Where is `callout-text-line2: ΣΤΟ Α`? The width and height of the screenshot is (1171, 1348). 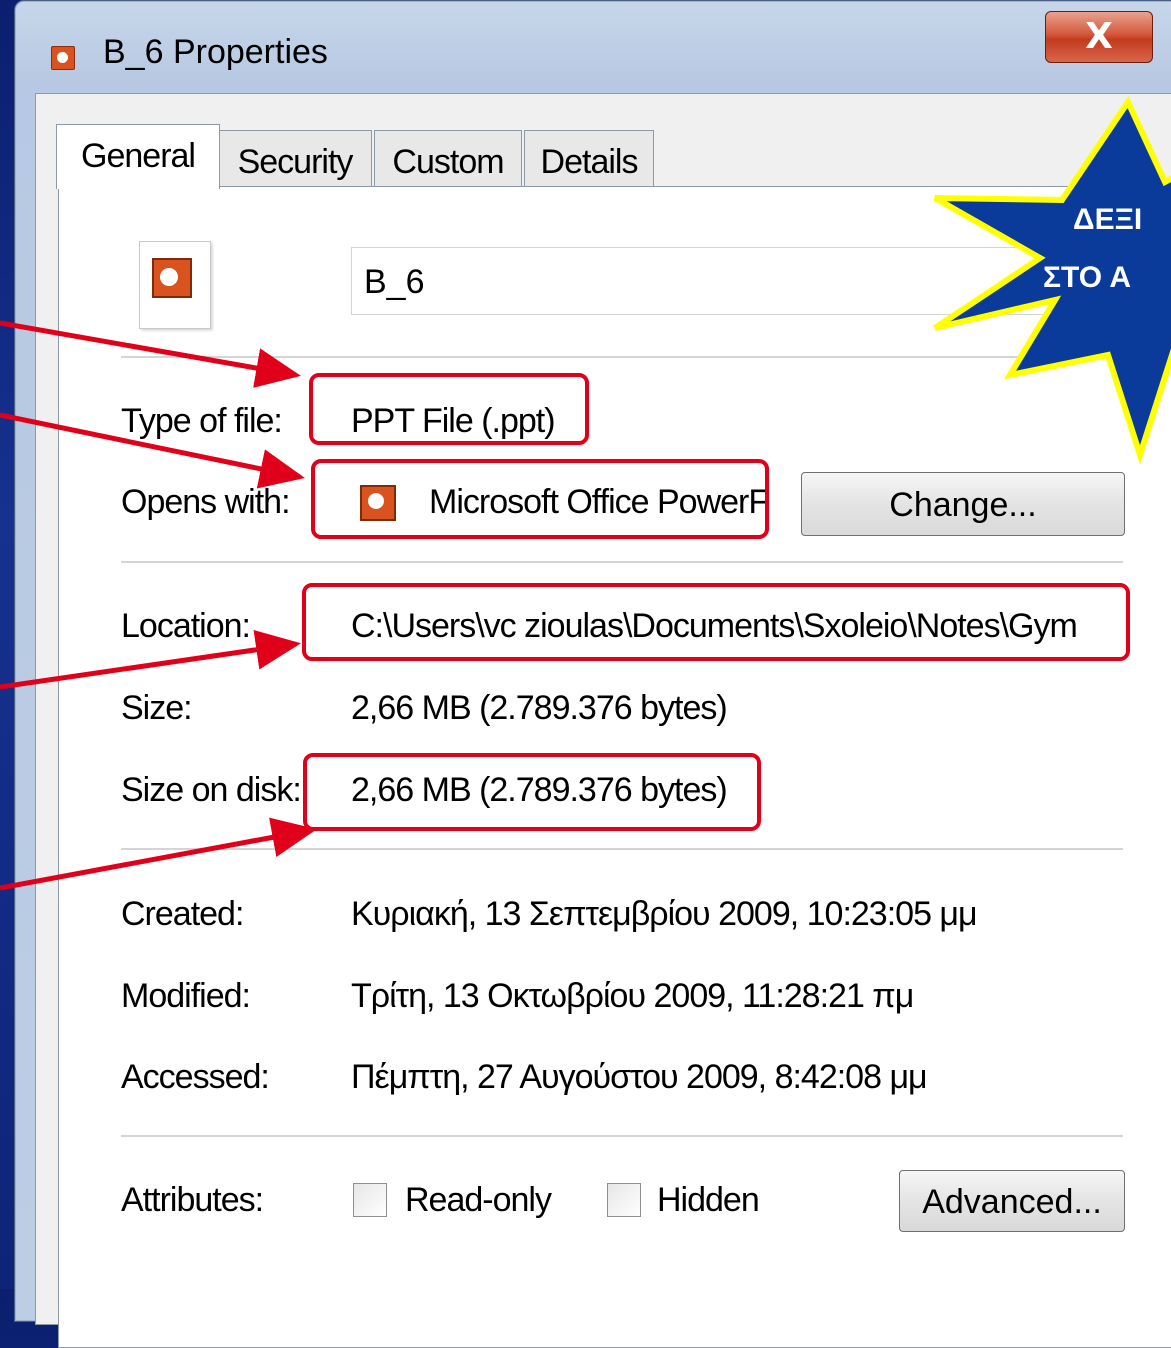
callout-text-line2: ΣΤΟ Α is located at coordinates (1087, 277).